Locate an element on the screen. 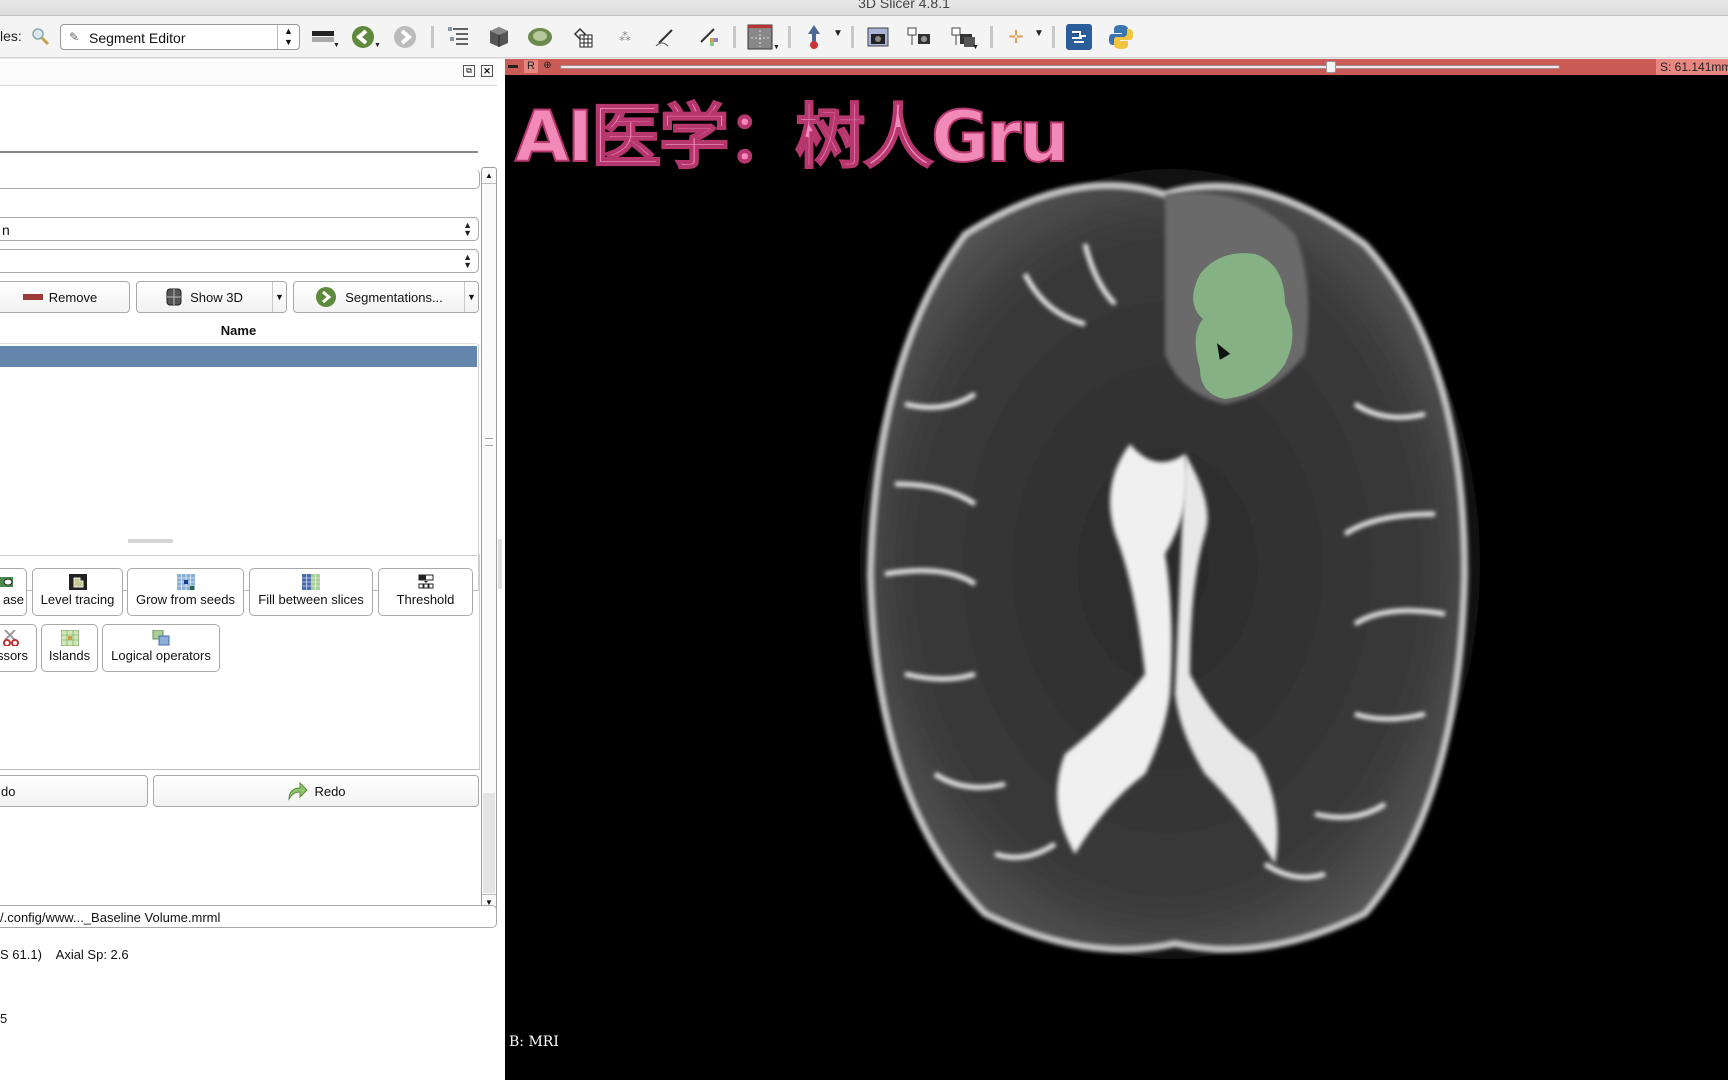 The image size is (1728, 1080). scissors-icon is located at coordinates (11, 638).